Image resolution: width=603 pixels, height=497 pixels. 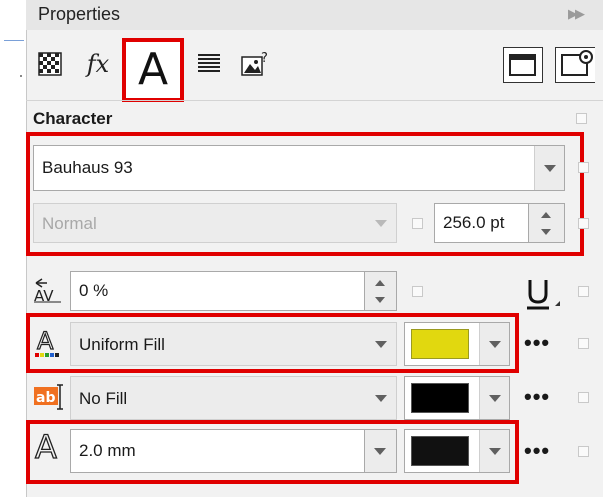 I want to click on outline-width-dropdown, so click(x=381, y=451).